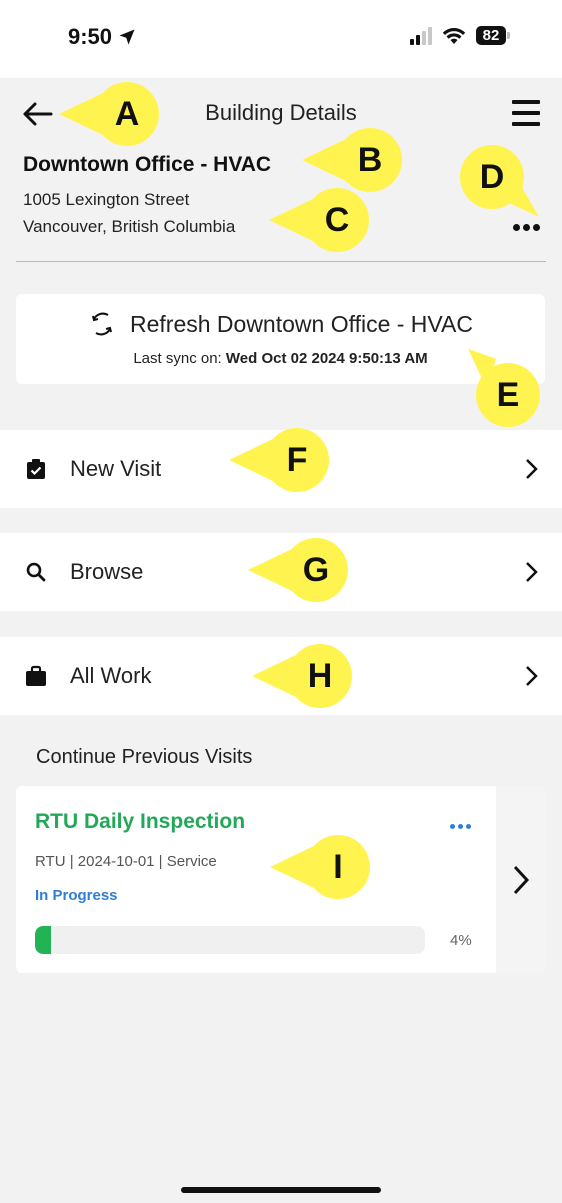 The image size is (562, 1203). Describe the element at coordinates (281, 261) in the screenshot. I see `header-divider` at that location.